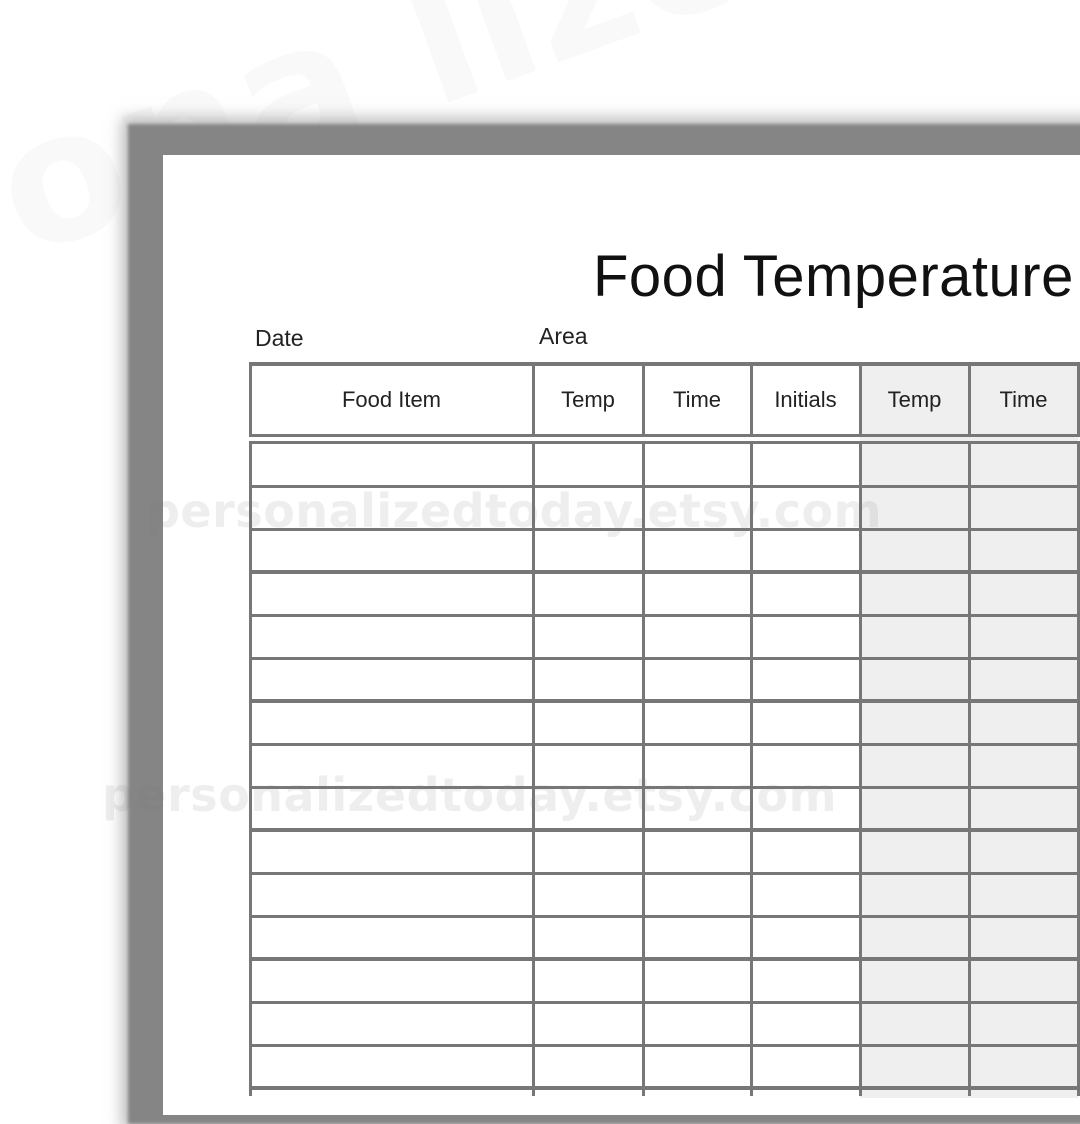 This screenshot has height=1124, width=1080. What do you see at coordinates (588, 399) in the screenshot?
I see `column-header: Temp` at bounding box center [588, 399].